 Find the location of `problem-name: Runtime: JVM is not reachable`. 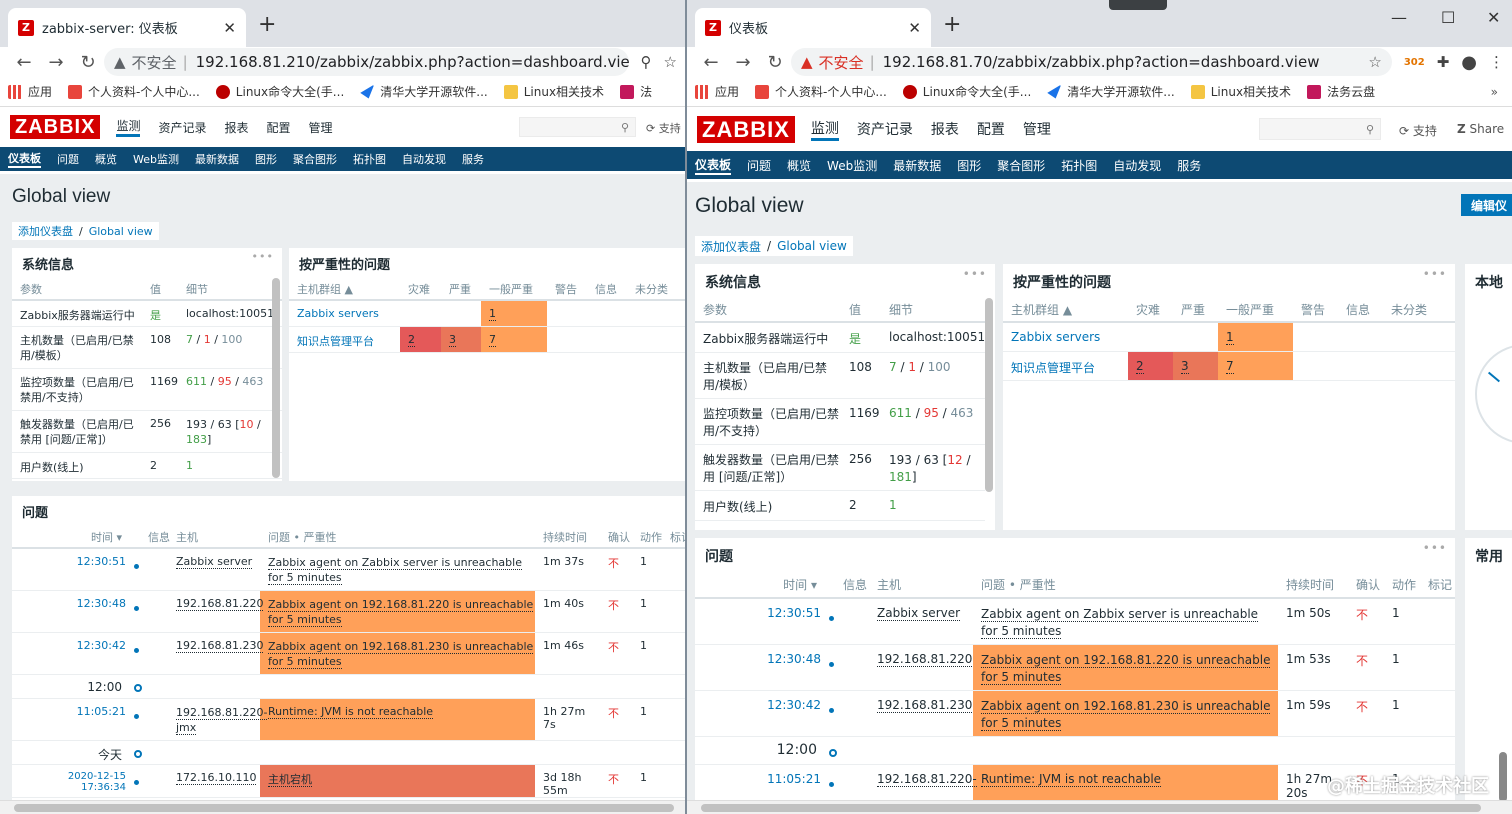

problem-name: Runtime: JVM is not reachable is located at coordinates (1071, 779).